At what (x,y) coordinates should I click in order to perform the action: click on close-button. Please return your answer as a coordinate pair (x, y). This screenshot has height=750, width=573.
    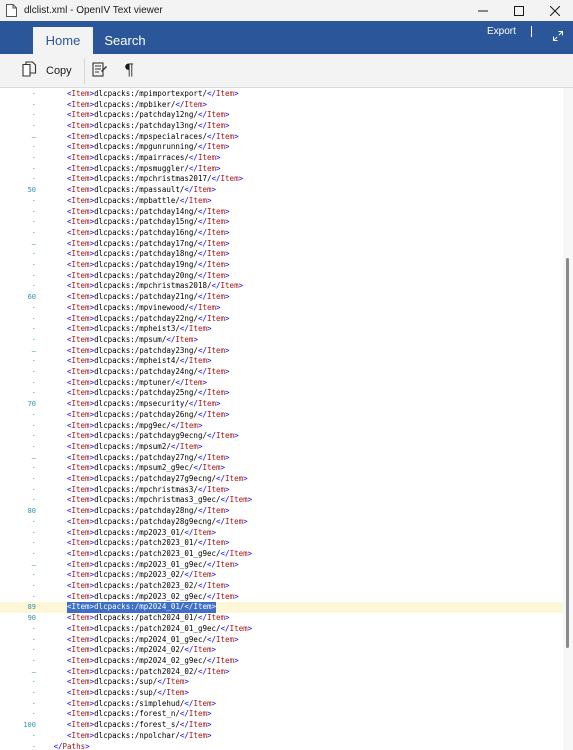
    Looking at the image, I should click on (555, 10).